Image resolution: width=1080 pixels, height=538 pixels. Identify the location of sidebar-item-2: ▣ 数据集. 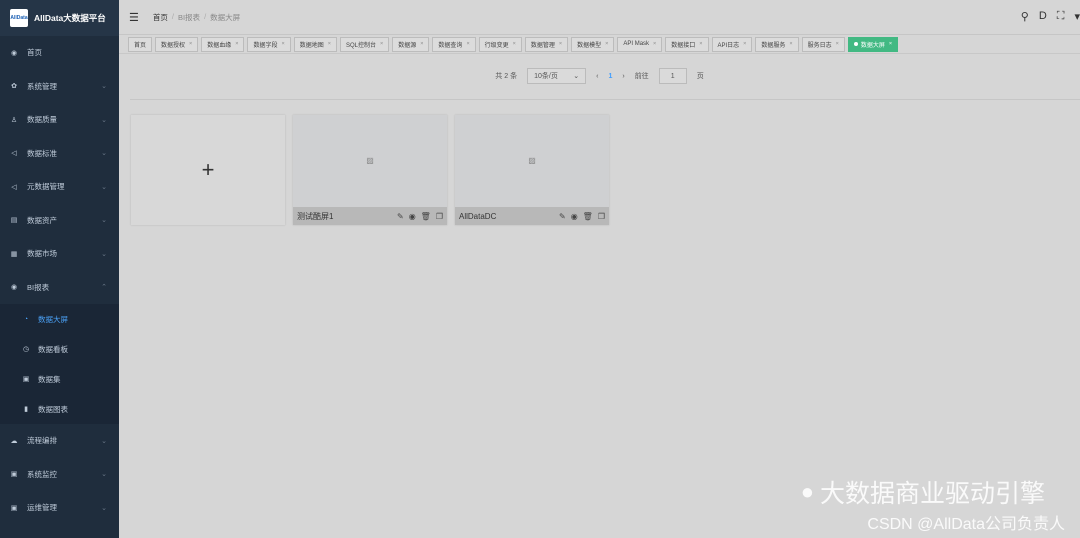
(59, 379).